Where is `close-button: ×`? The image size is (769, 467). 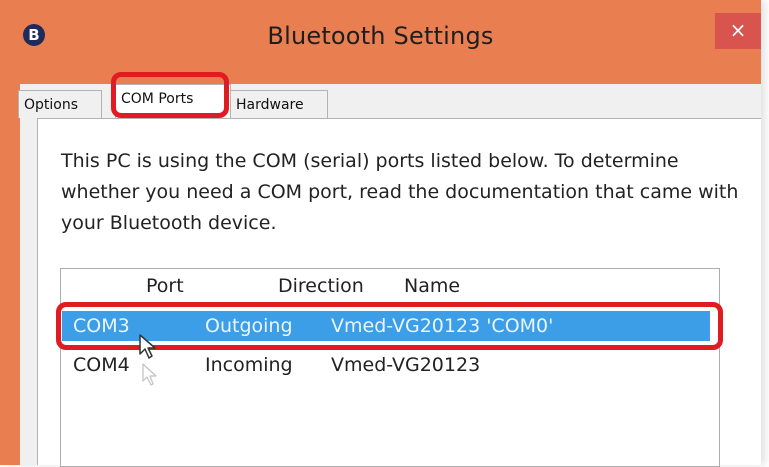
close-button: × is located at coordinates (738, 31).